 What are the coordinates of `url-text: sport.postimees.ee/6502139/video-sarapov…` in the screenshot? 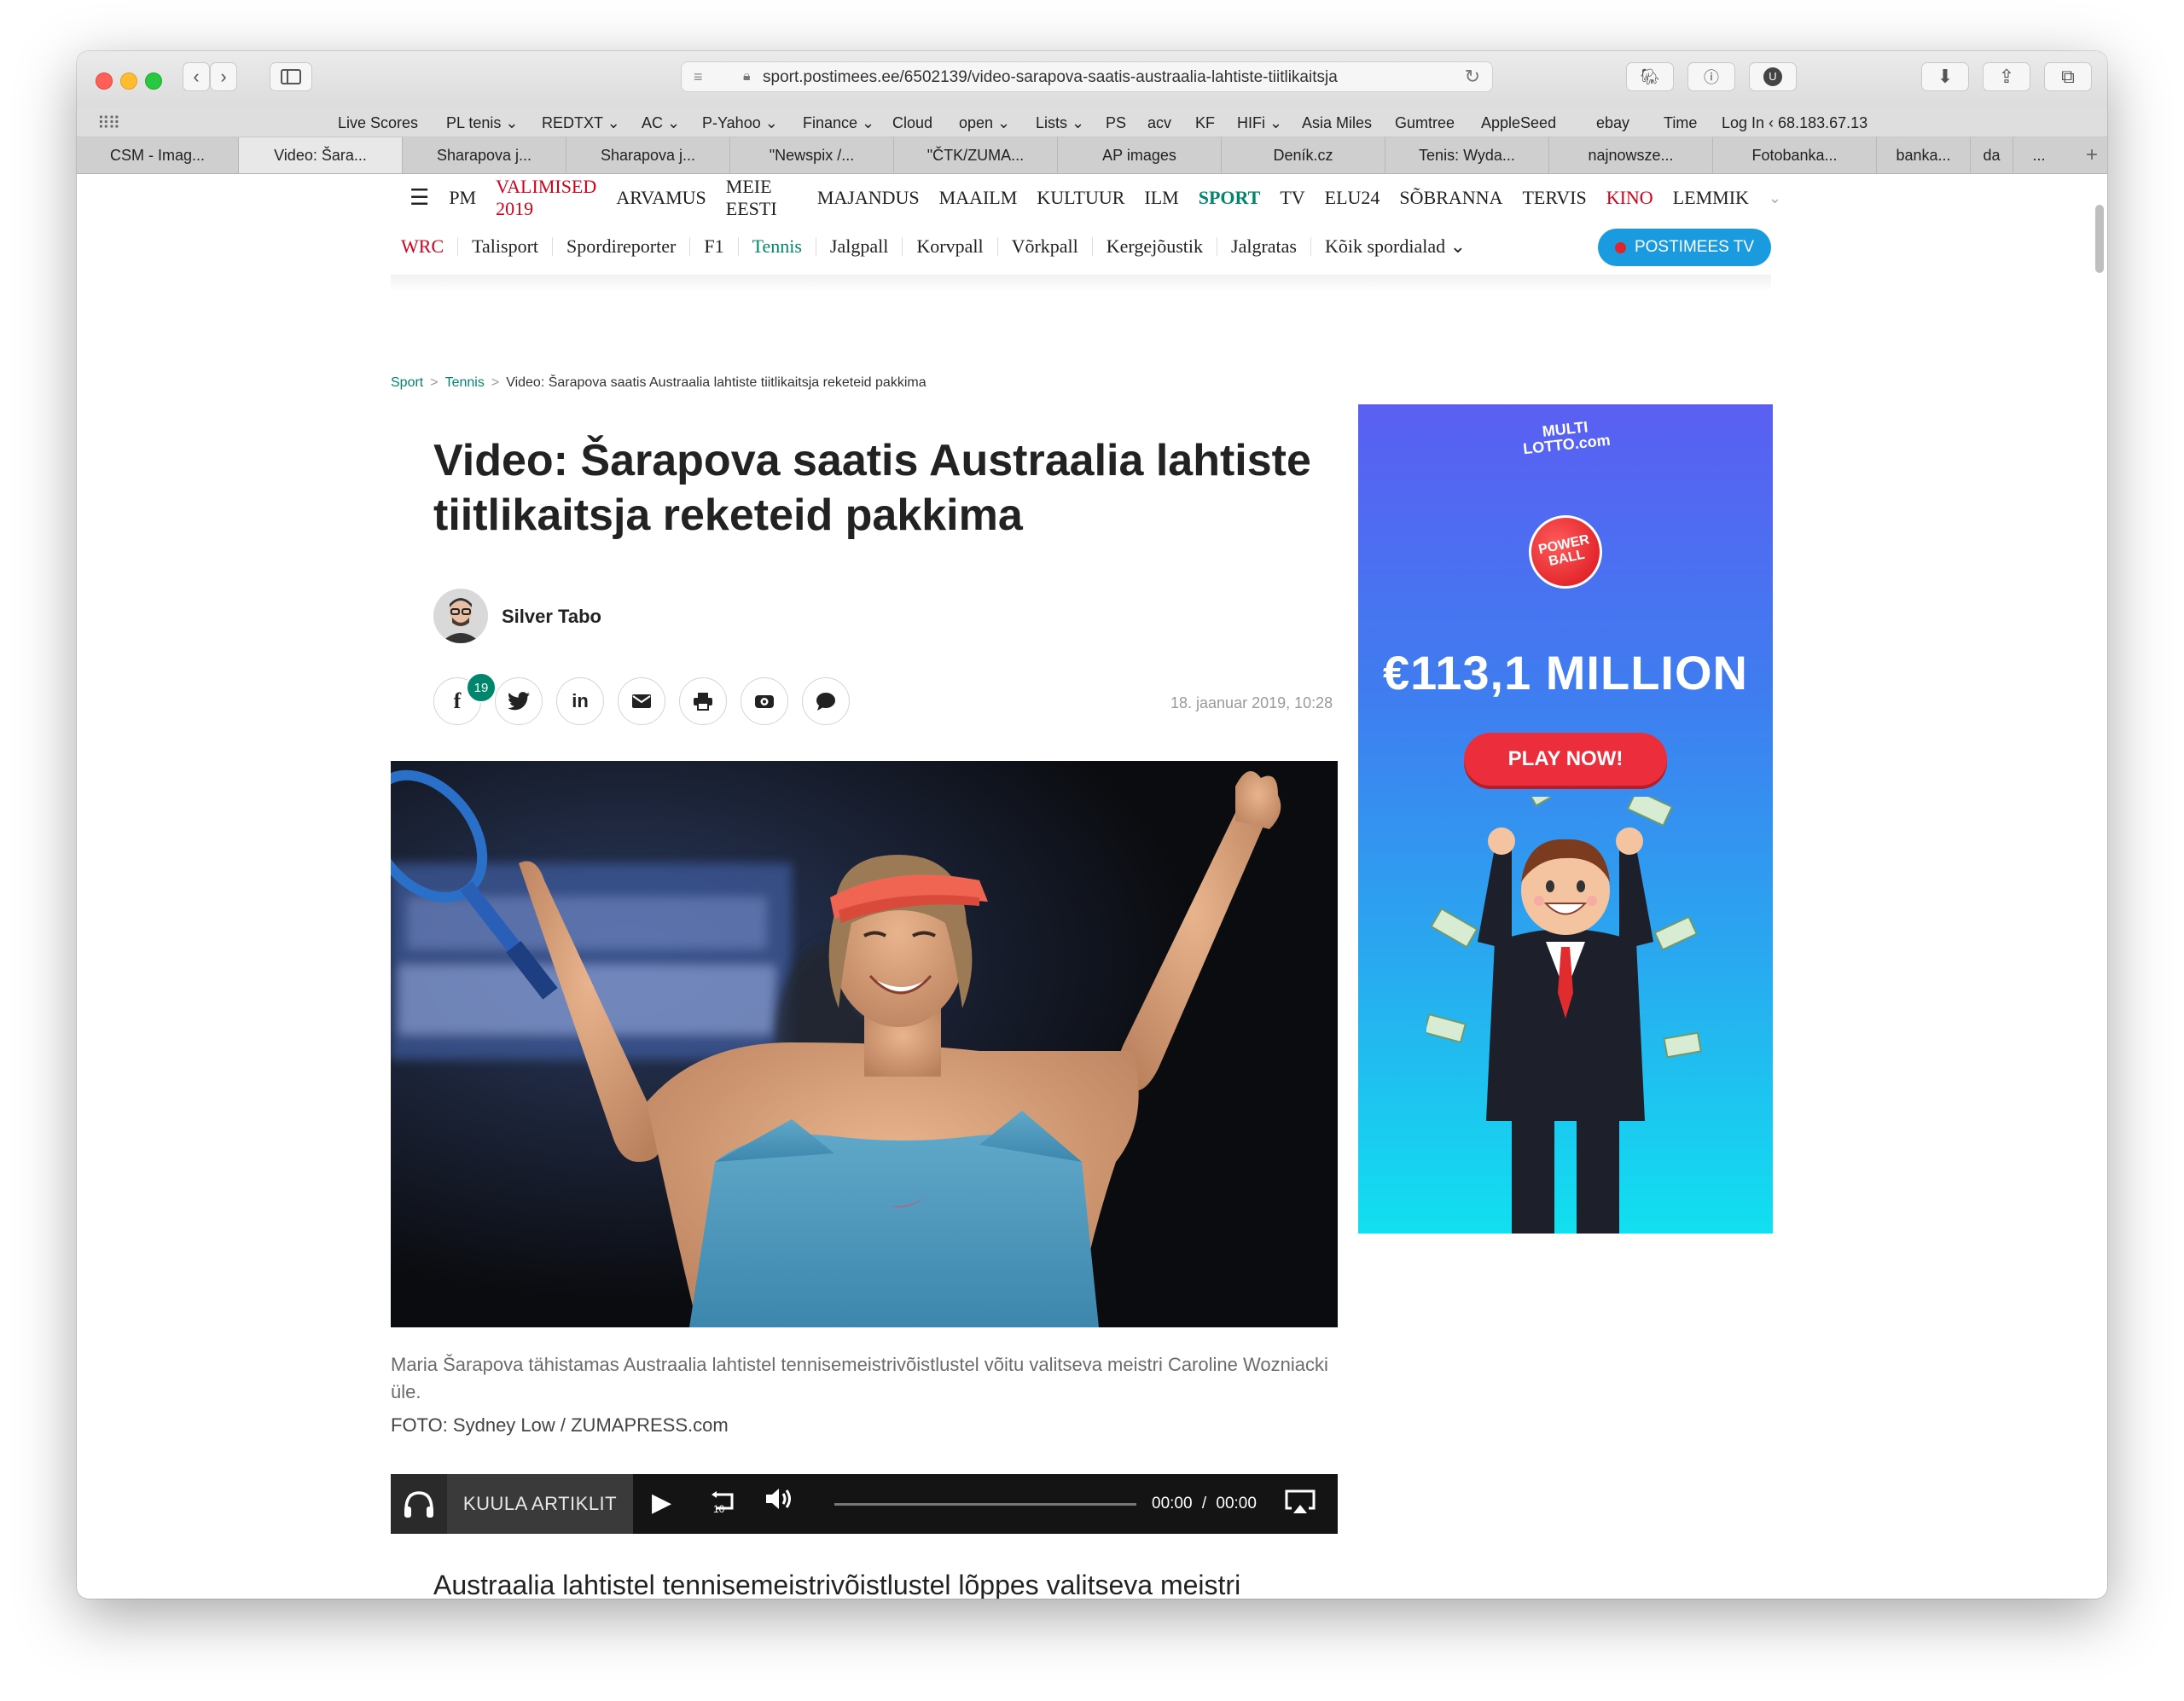 It's located at (1087, 77).